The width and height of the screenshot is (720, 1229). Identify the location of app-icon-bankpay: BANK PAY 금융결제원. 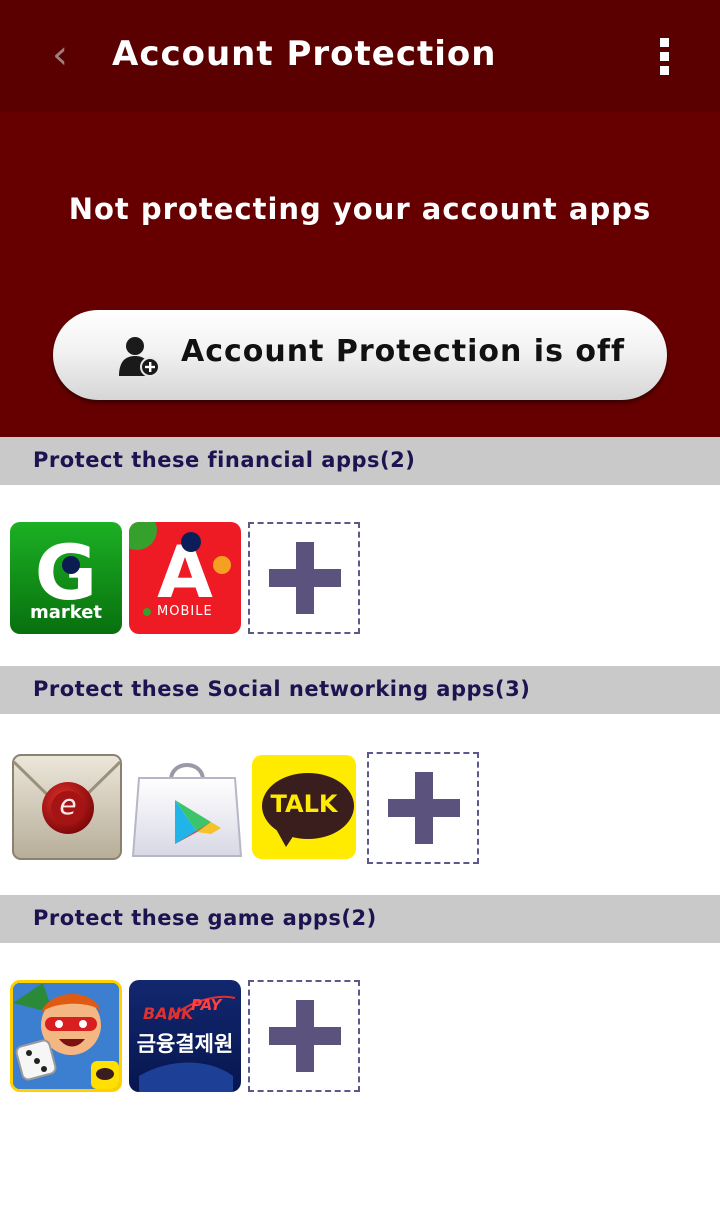
(185, 1036).